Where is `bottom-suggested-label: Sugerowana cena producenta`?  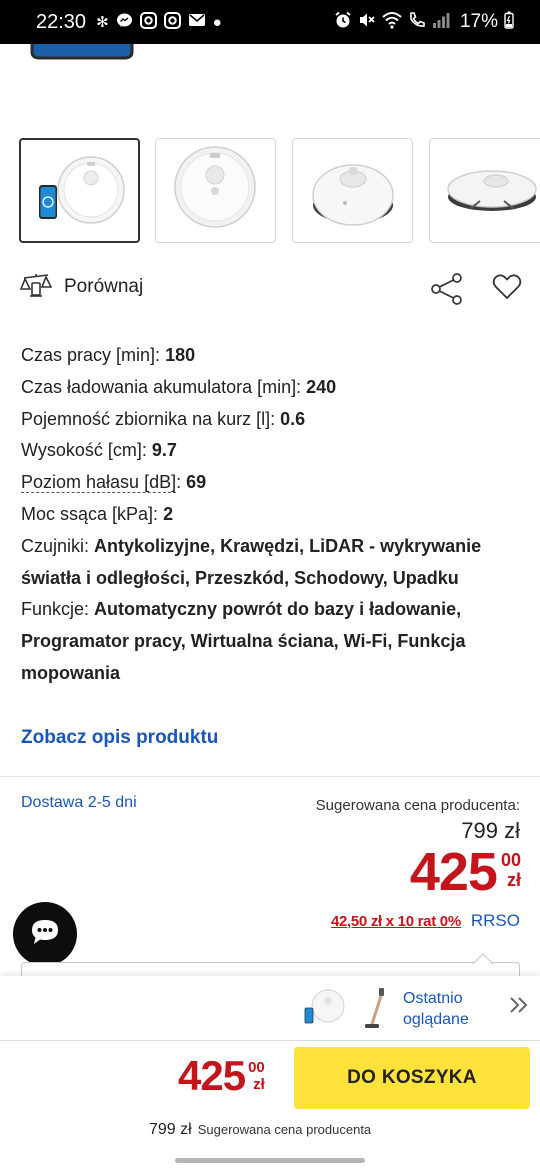 bottom-suggested-label: Sugerowana cena producenta is located at coordinates (284, 1129).